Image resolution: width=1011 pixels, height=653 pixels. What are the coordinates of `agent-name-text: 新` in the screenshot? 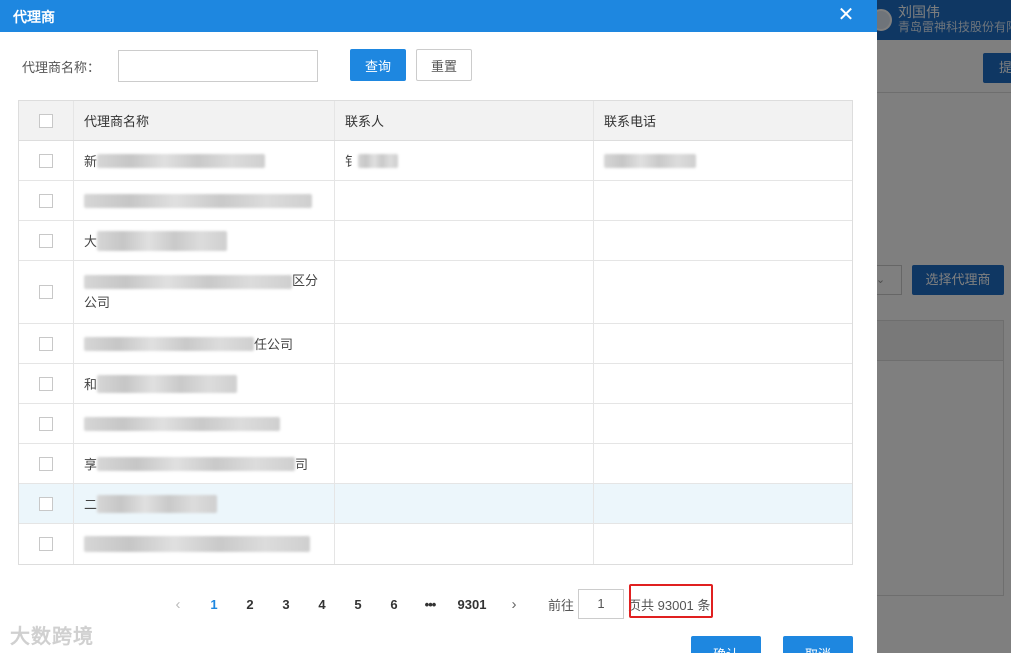 It's located at (91, 161).